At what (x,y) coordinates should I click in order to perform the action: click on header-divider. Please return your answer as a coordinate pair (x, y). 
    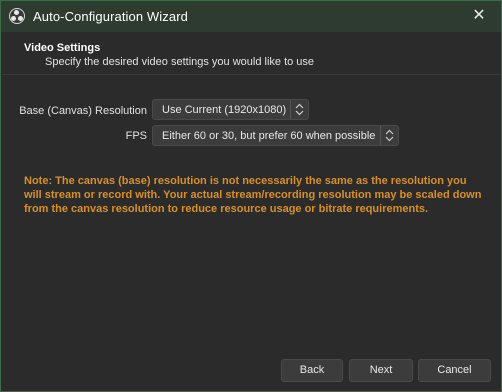
    Looking at the image, I should click on (251, 74).